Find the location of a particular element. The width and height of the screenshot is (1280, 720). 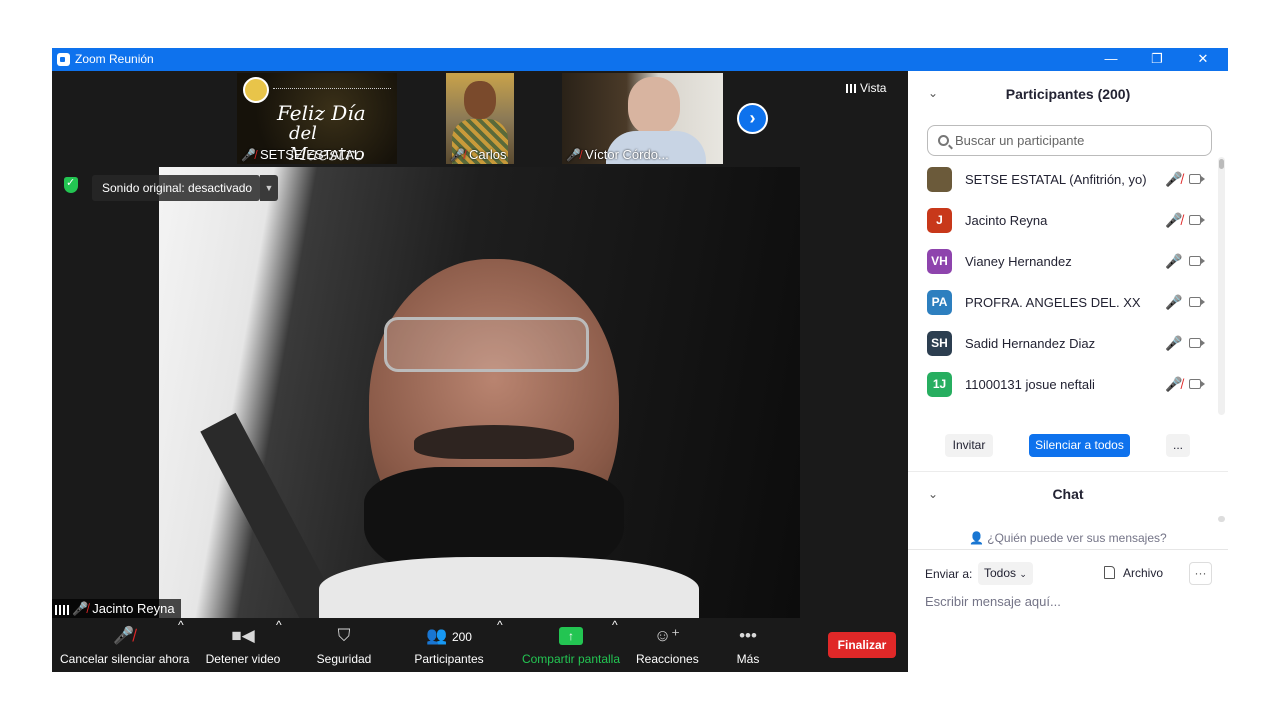

file-button: Archivo is located at coordinates (1133, 573).